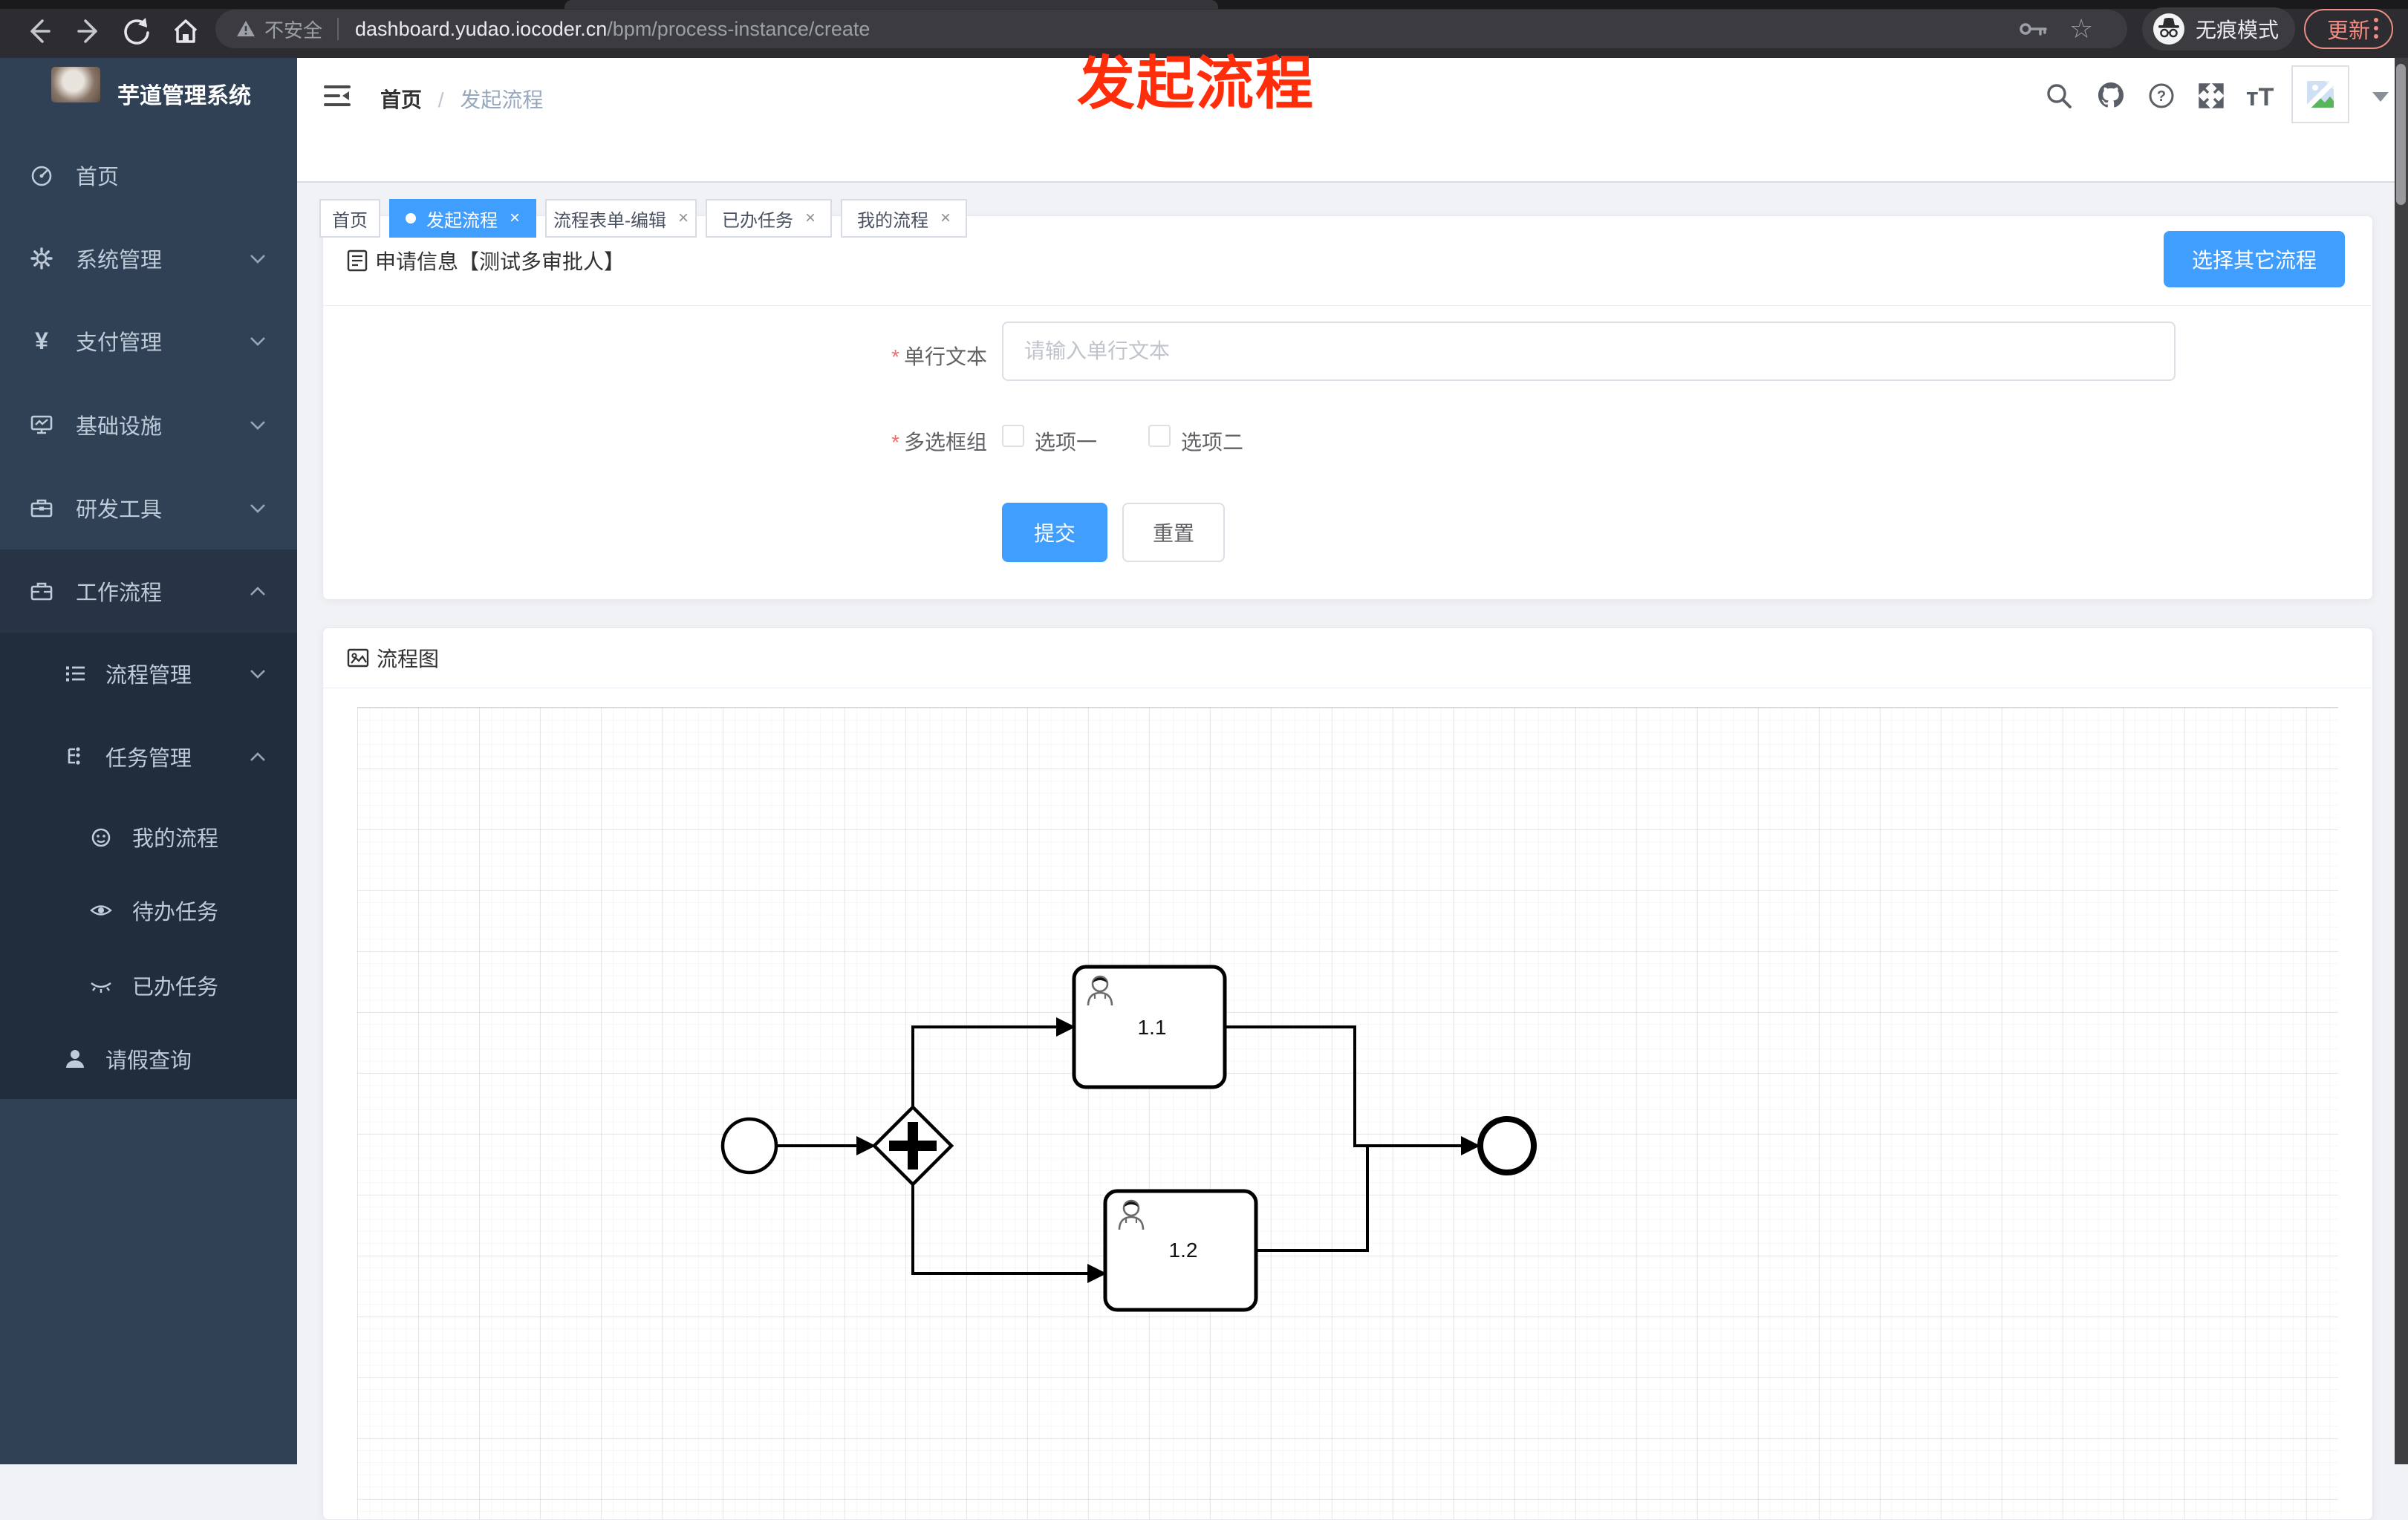  Describe the element at coordinates (1183, 1250) in the screenshot. I see `task-label: 1.2` at that location.